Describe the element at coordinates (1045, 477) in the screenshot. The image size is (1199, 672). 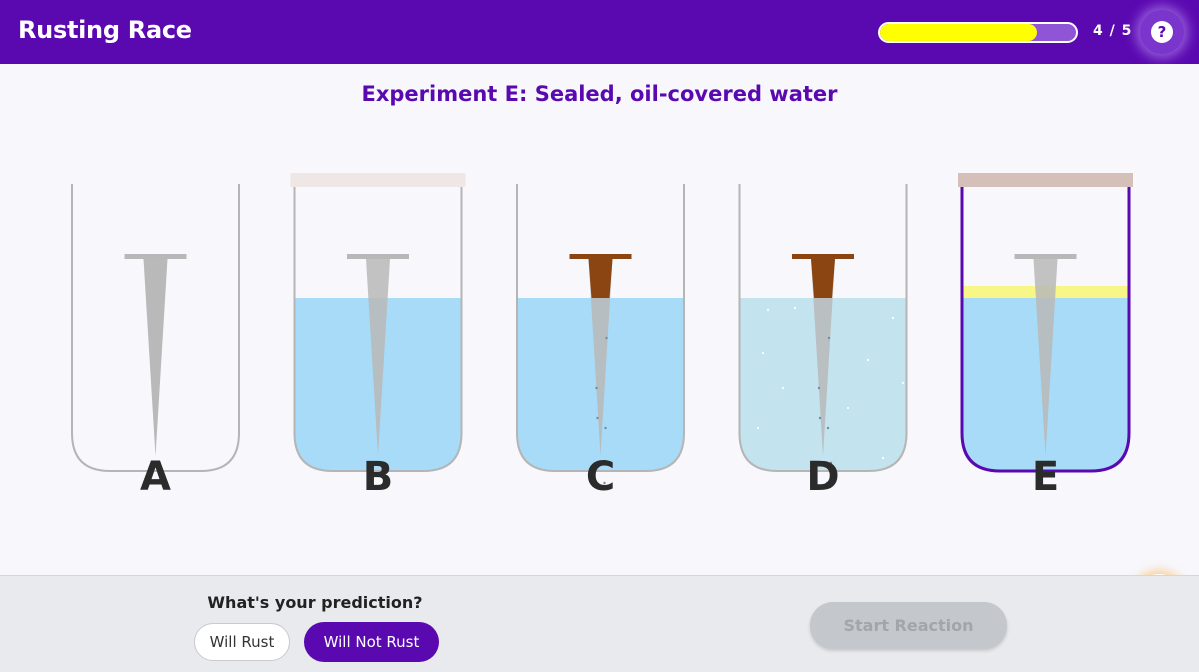
I see `beaker-label: E` at that location.